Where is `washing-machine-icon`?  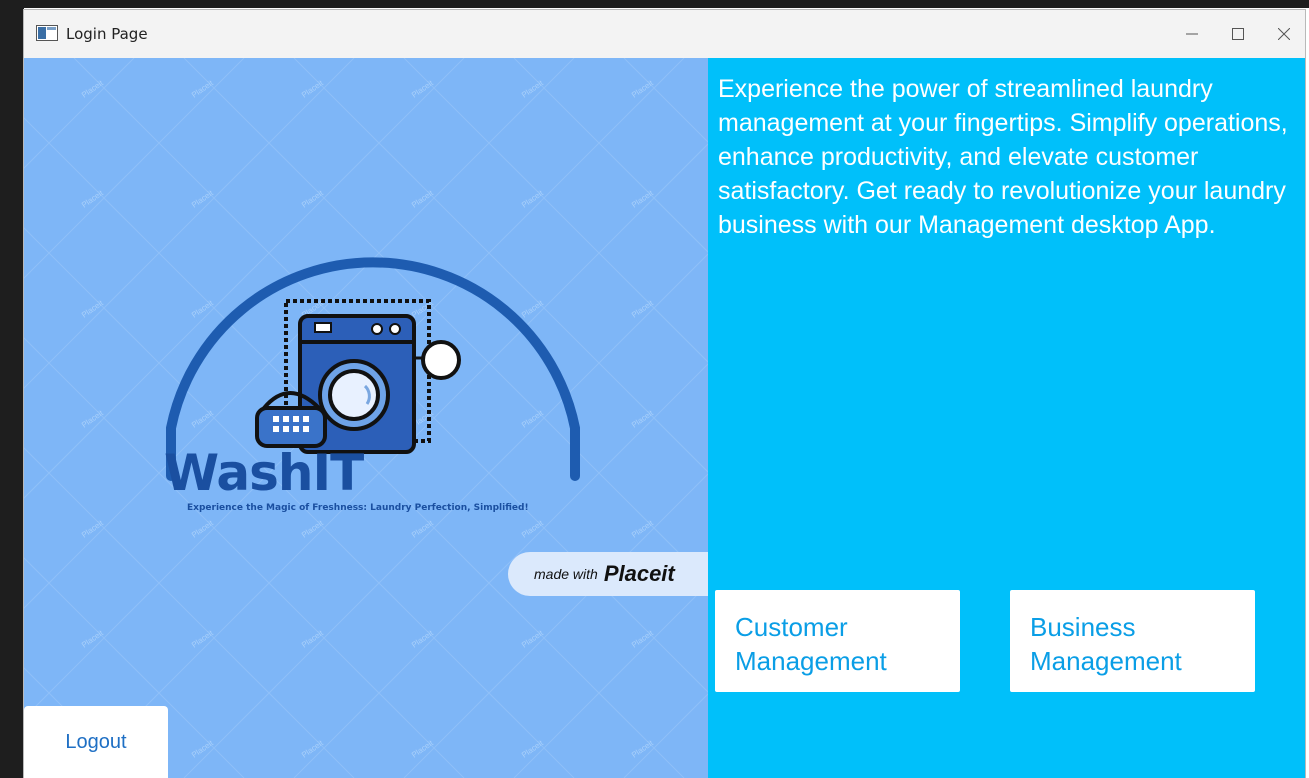
washing-machine-icon is located at coordinates (373, 369).